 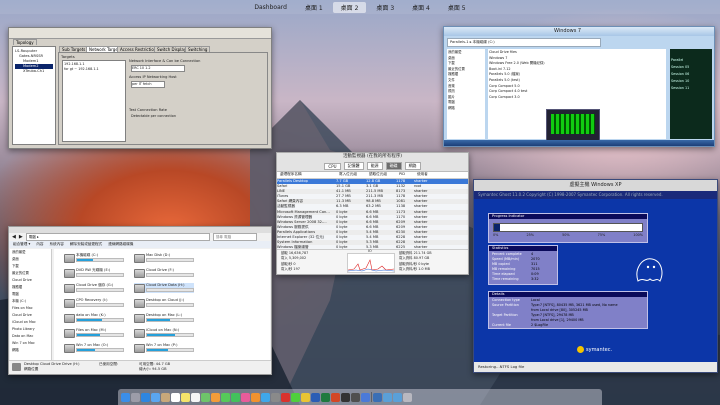 What do you see at coordinates (457, 7) in the screenshot?
I see `space-tab-5: 桌面 5` at bounding box center [457, 7].